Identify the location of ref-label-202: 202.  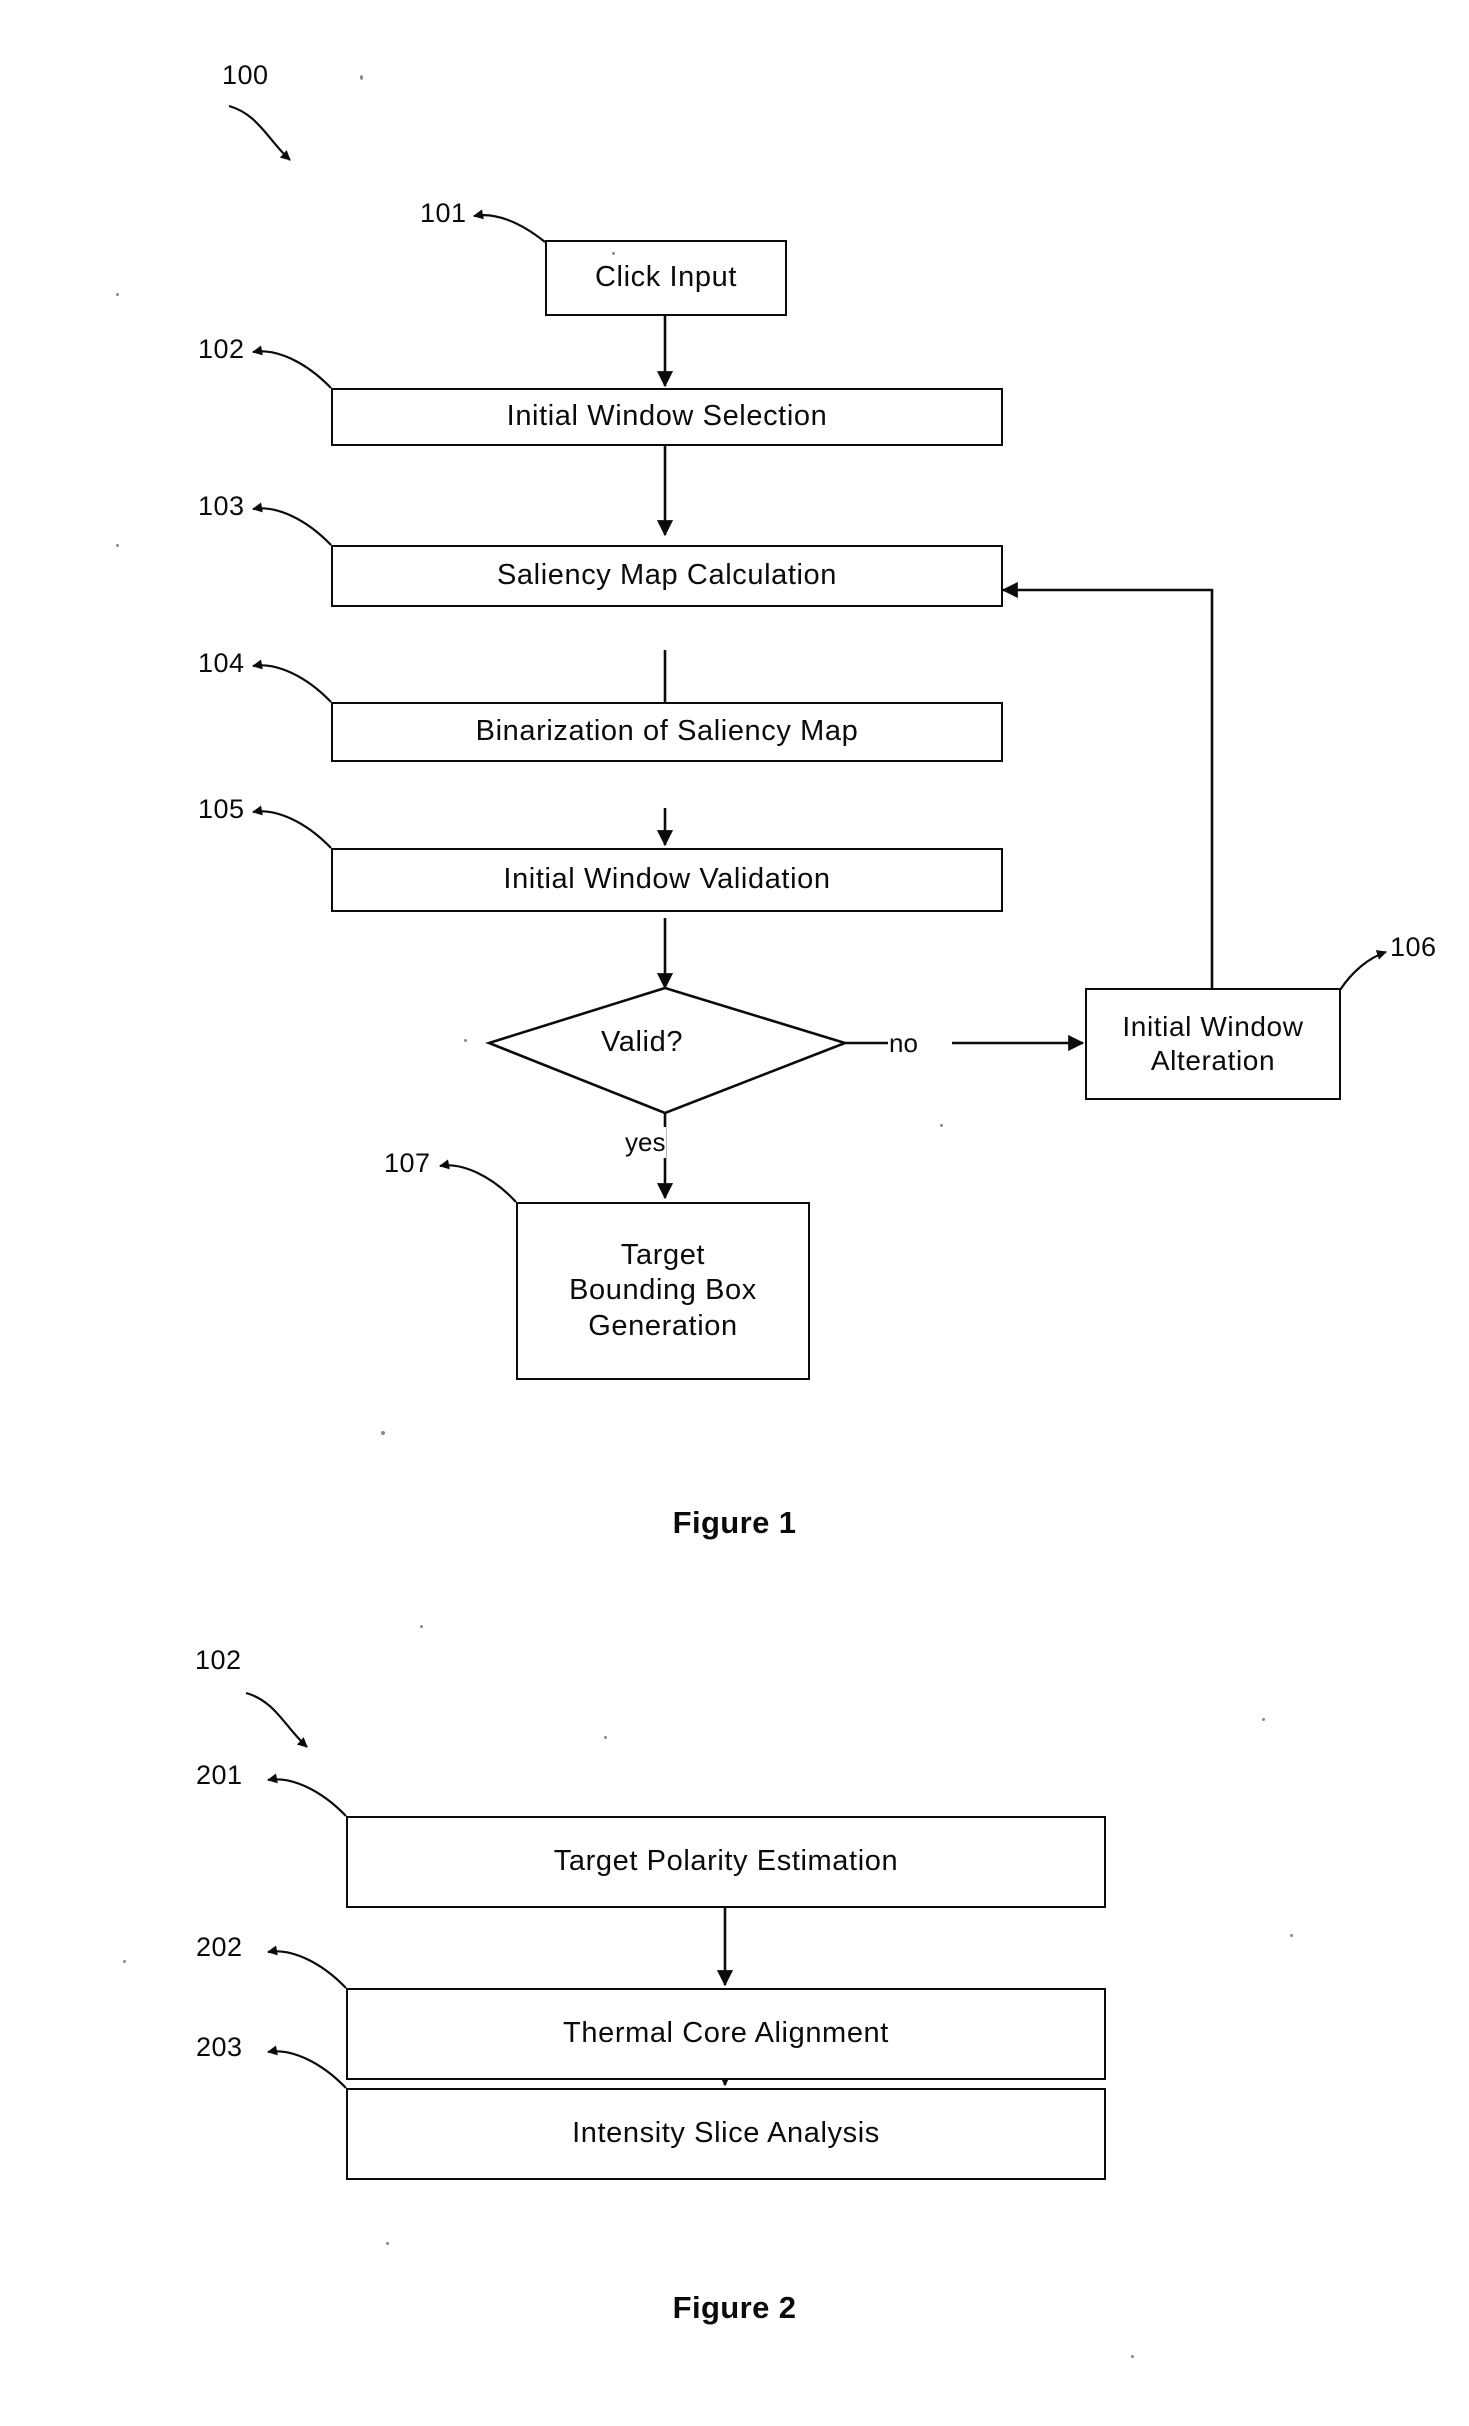
(219, 1947).